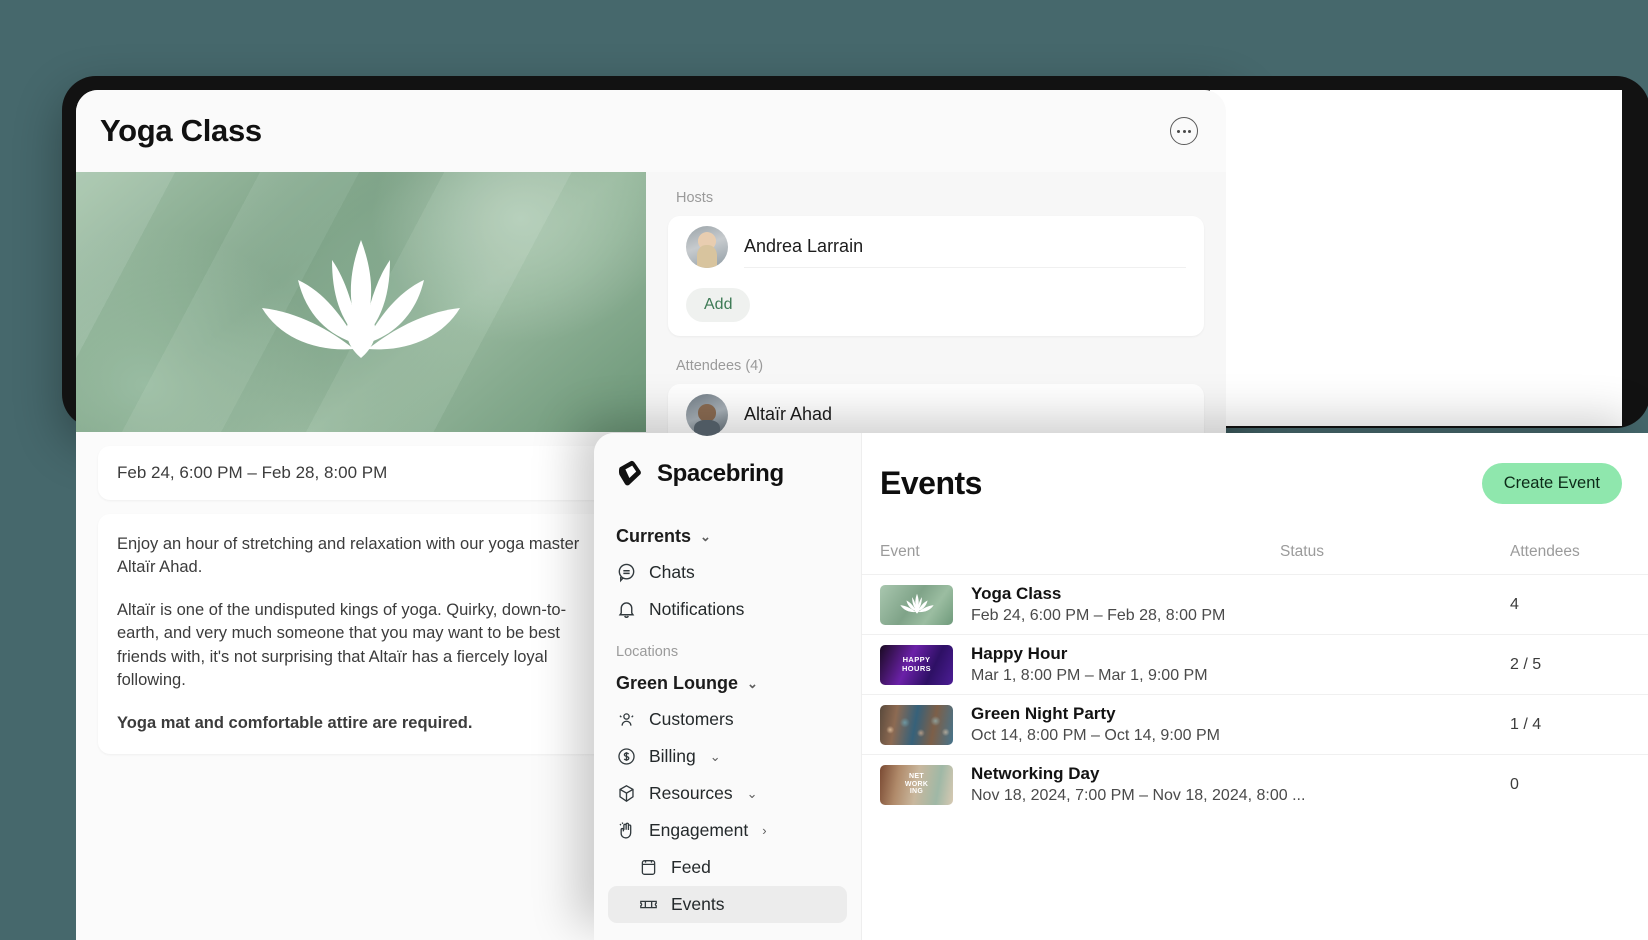  I want to click on brand: Spacebring, so click(727, 489).